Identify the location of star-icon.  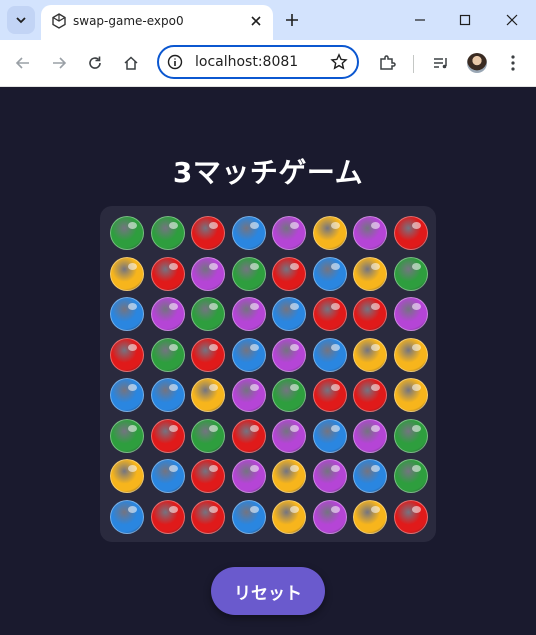
(339, 62).